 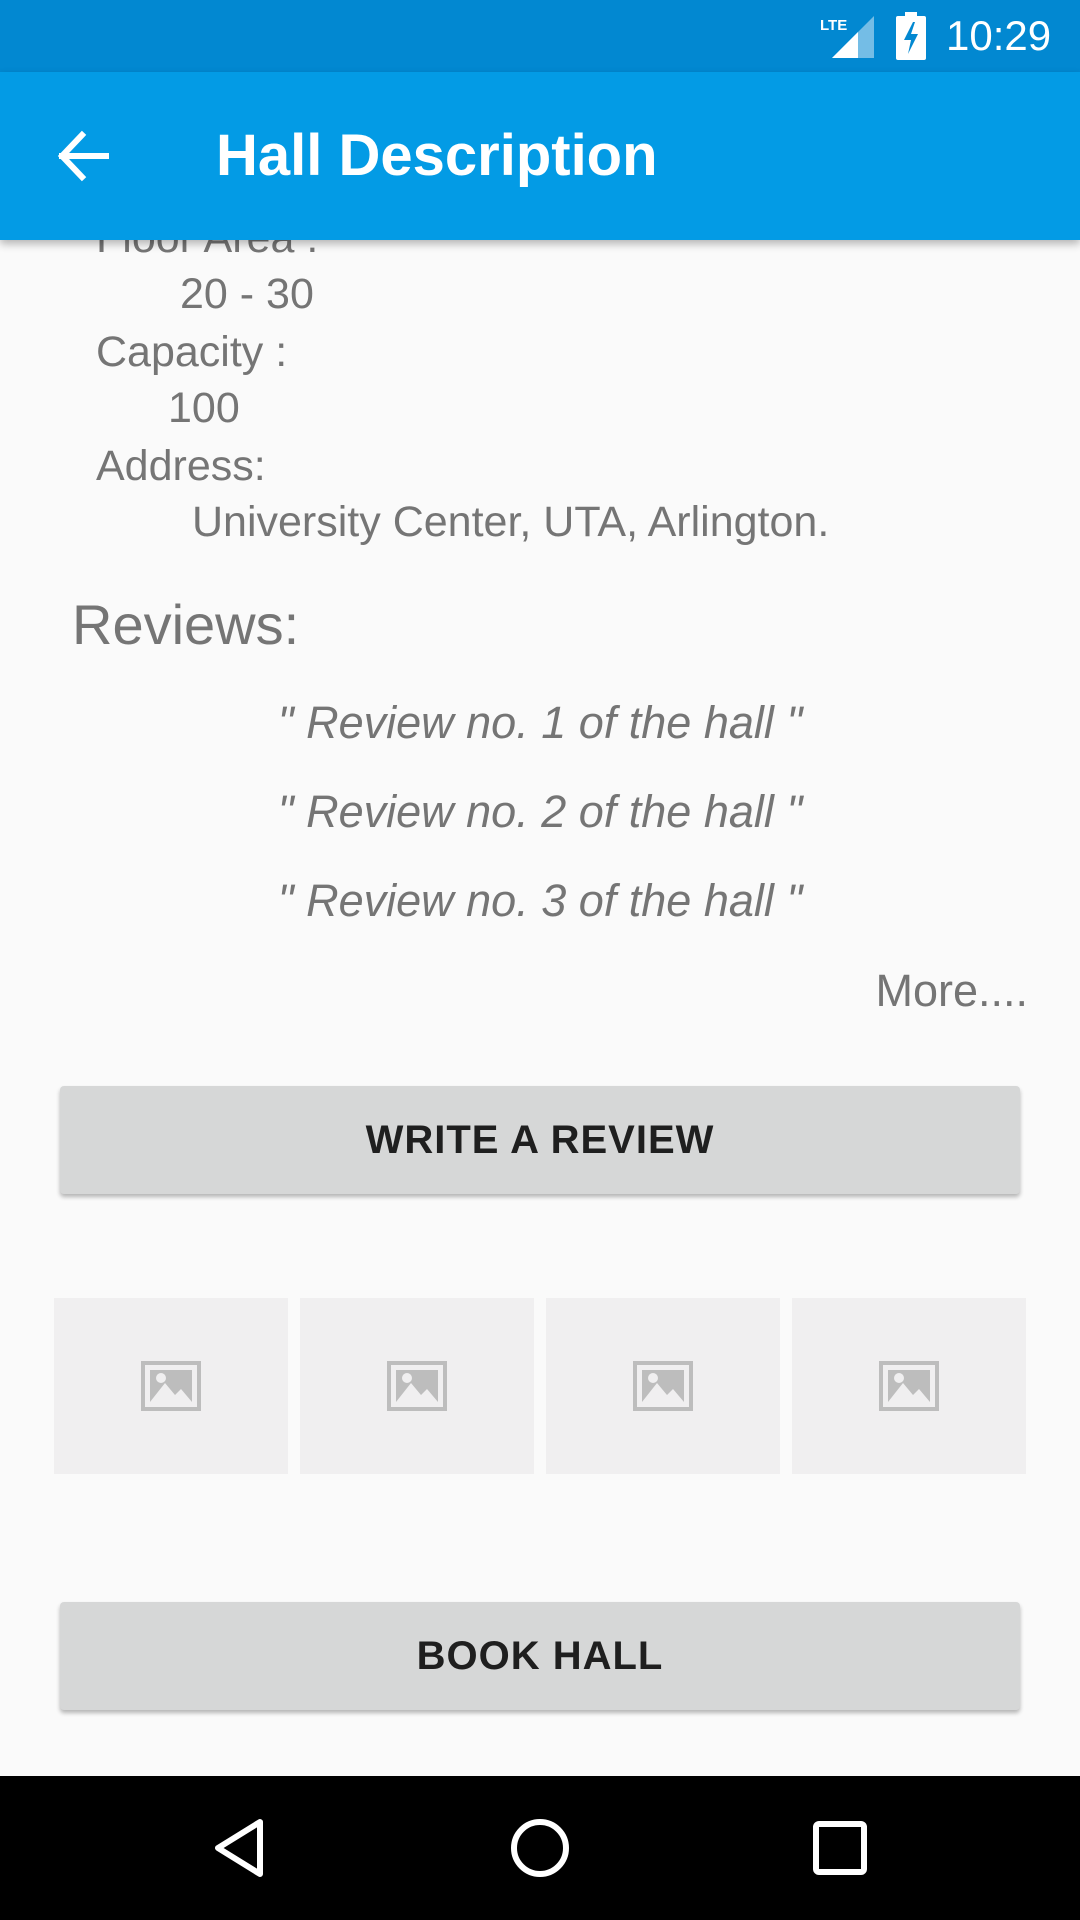 What do you see at coordinates (207, 253) in the screenshot?
I see `floor-area-label: Floor Area :` at bounding box center [207, 253].